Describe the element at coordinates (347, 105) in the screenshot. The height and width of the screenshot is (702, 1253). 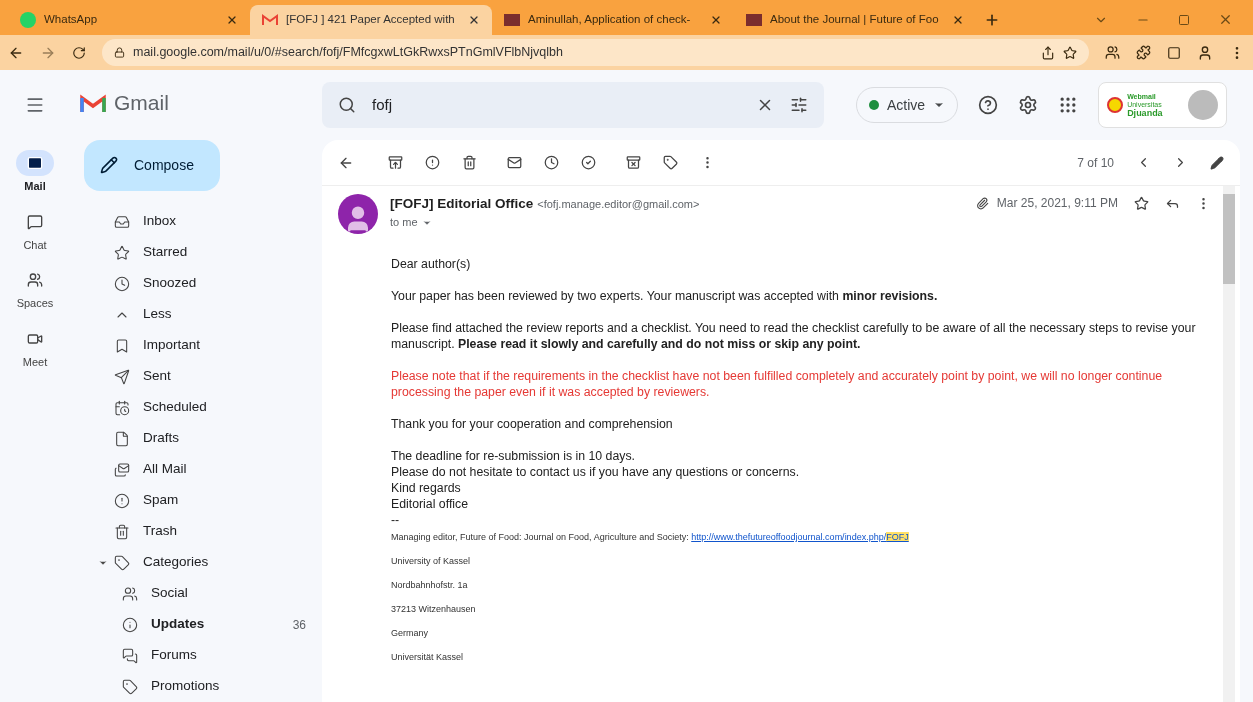
I see `search-icon` at that location.